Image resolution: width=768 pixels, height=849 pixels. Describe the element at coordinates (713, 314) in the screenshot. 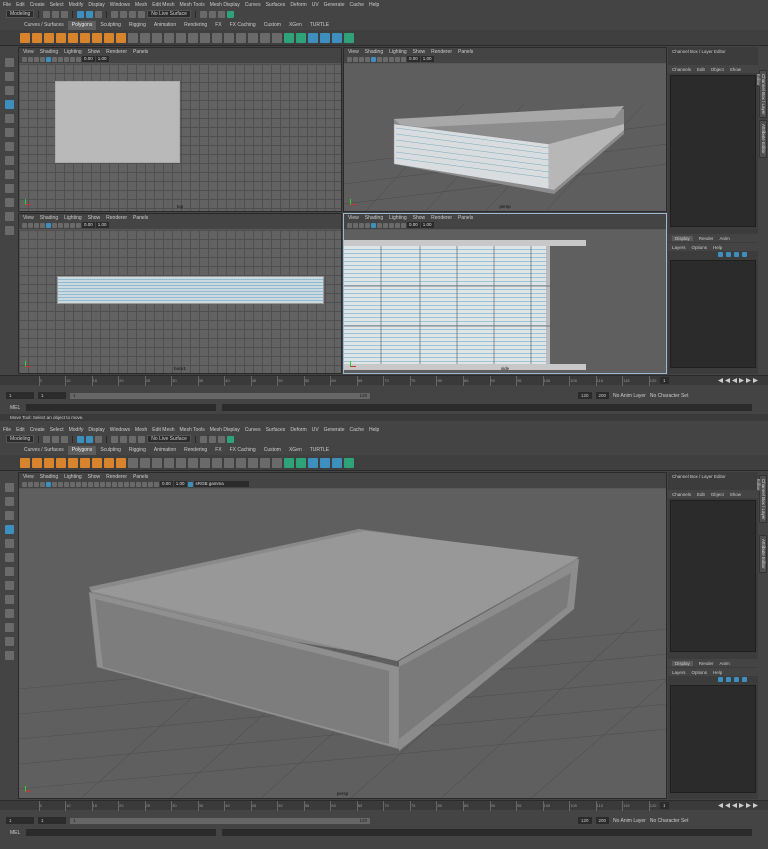

I see `layer-list` at that location.